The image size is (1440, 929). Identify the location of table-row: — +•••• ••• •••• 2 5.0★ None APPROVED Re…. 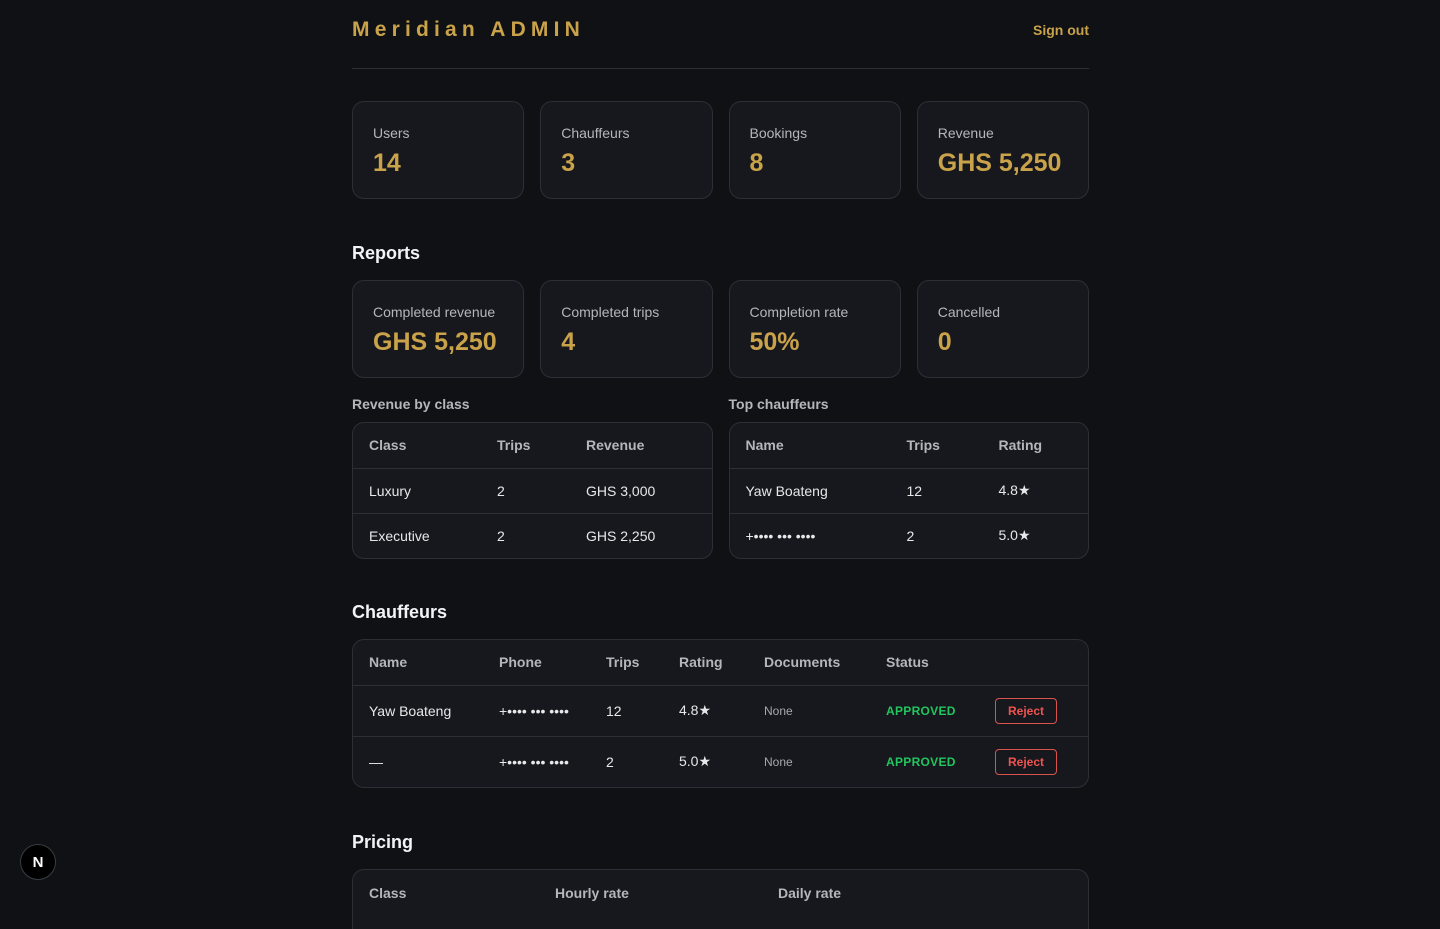
(720, 761).